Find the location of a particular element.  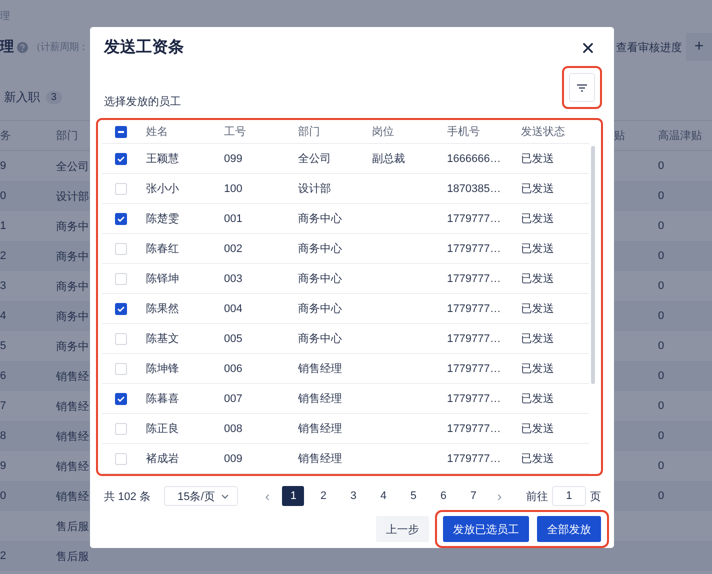

table-cell: 005 is located at coordinates (233, 338).